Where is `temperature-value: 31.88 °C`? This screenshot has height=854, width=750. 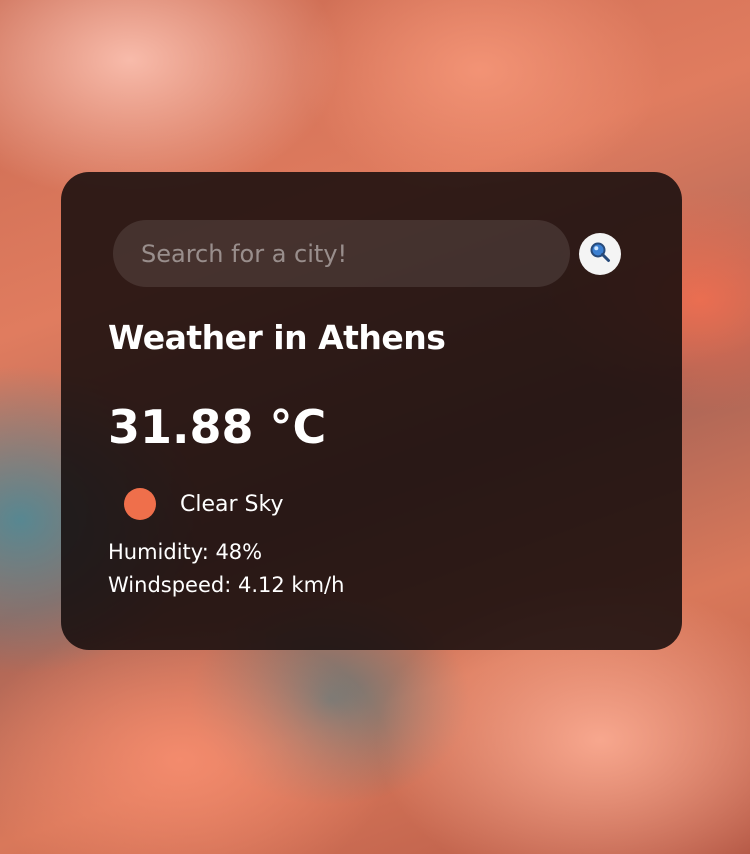
temperature-value: 31.88 °C is located at coordinates (217, 427).